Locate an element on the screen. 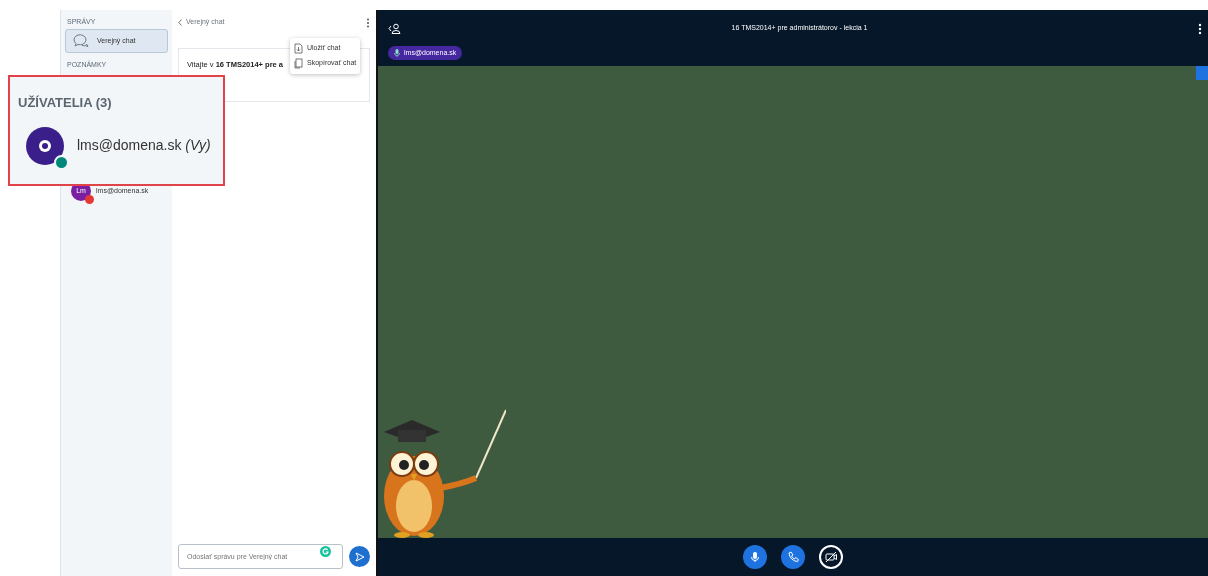 This screenshot has height=576, width=1208. copy-icon is located at coordinates (298, 63).